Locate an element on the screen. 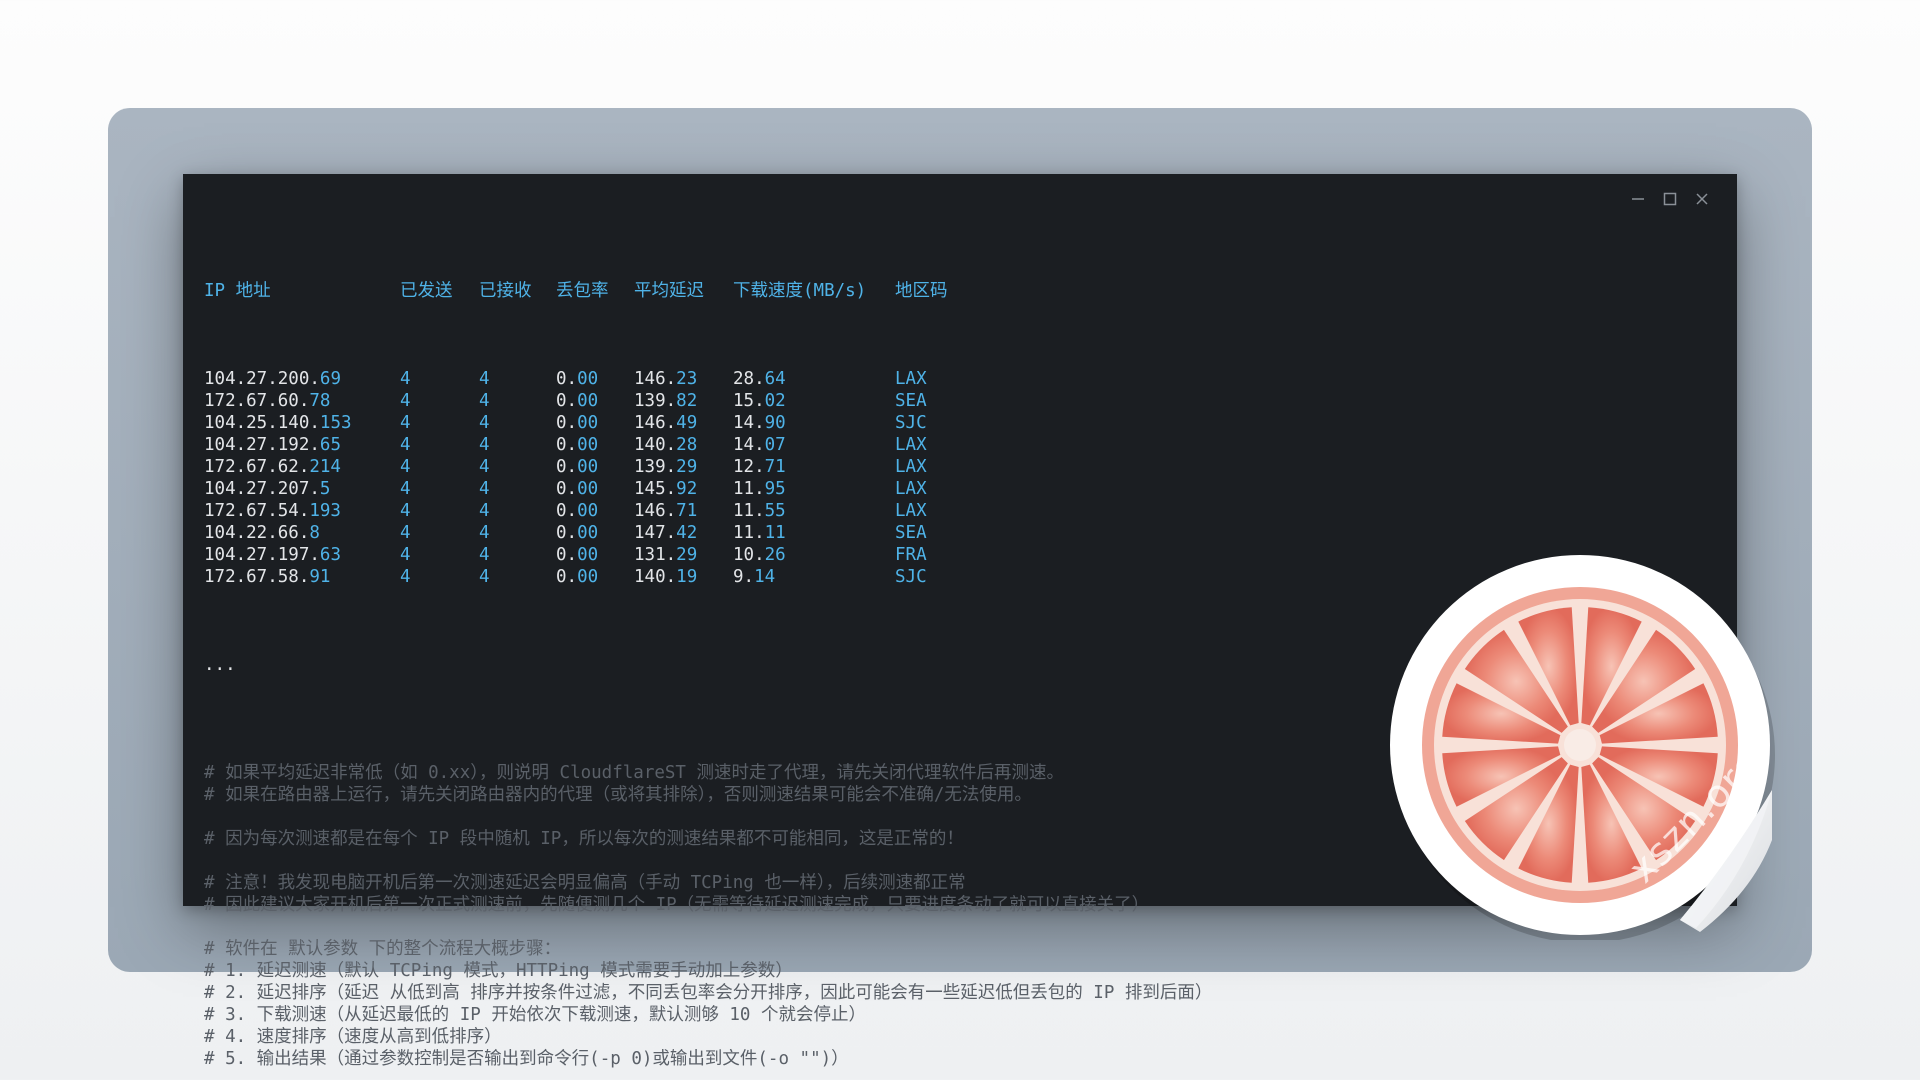 This screenshot has height=1080, width=1920. cell-speed: 15.02 is located at coordinates (759, 401).